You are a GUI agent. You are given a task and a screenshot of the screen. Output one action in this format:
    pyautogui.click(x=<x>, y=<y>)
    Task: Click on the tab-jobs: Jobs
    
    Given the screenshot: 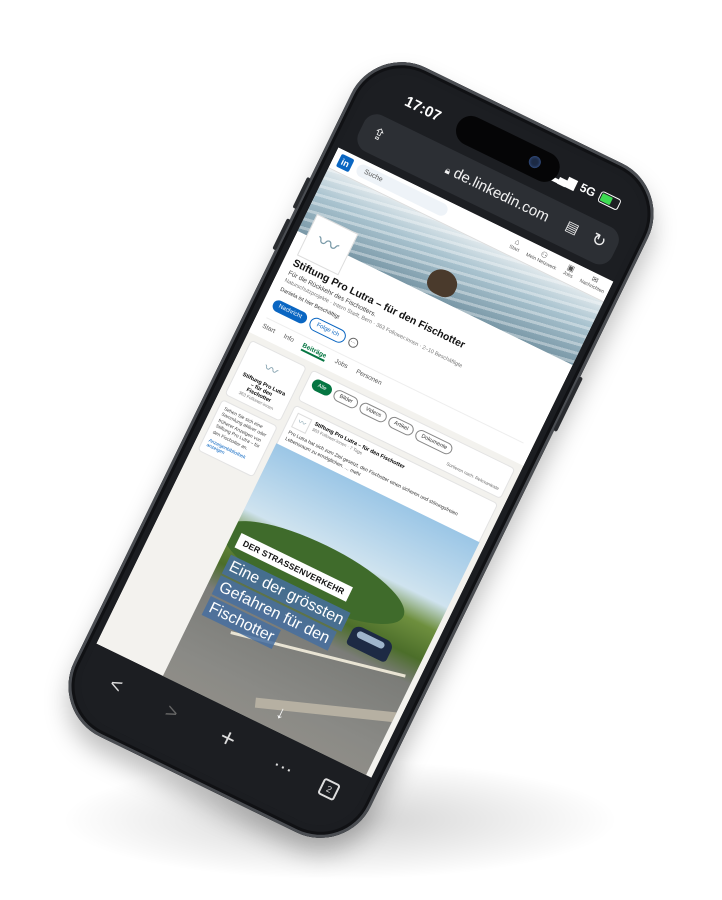 What is the action you would take?
    pyautogui.click(x=340, y=365)
    